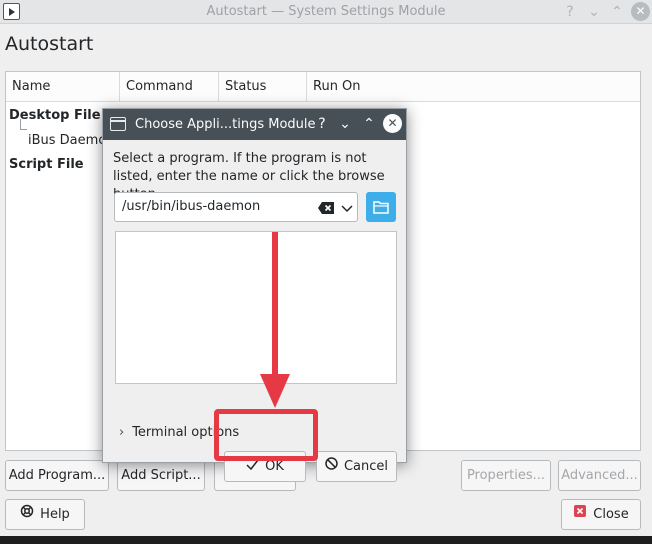 The image size is (652, 544). What do you see at coordinates (347, 208) in the screenshot?
I see `chevron-down-icon` at bounding box center [347, 208].